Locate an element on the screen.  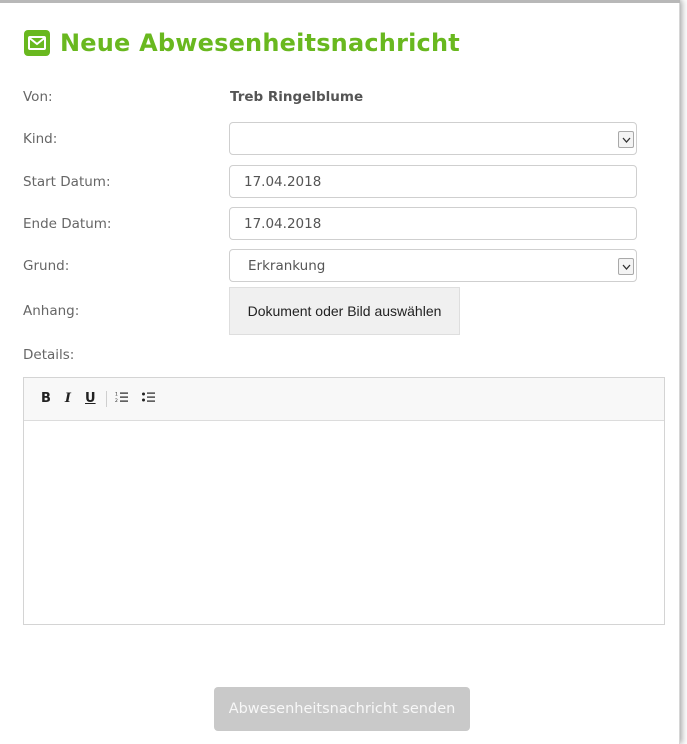
bold-button: B is located at coordinates (46, 399).